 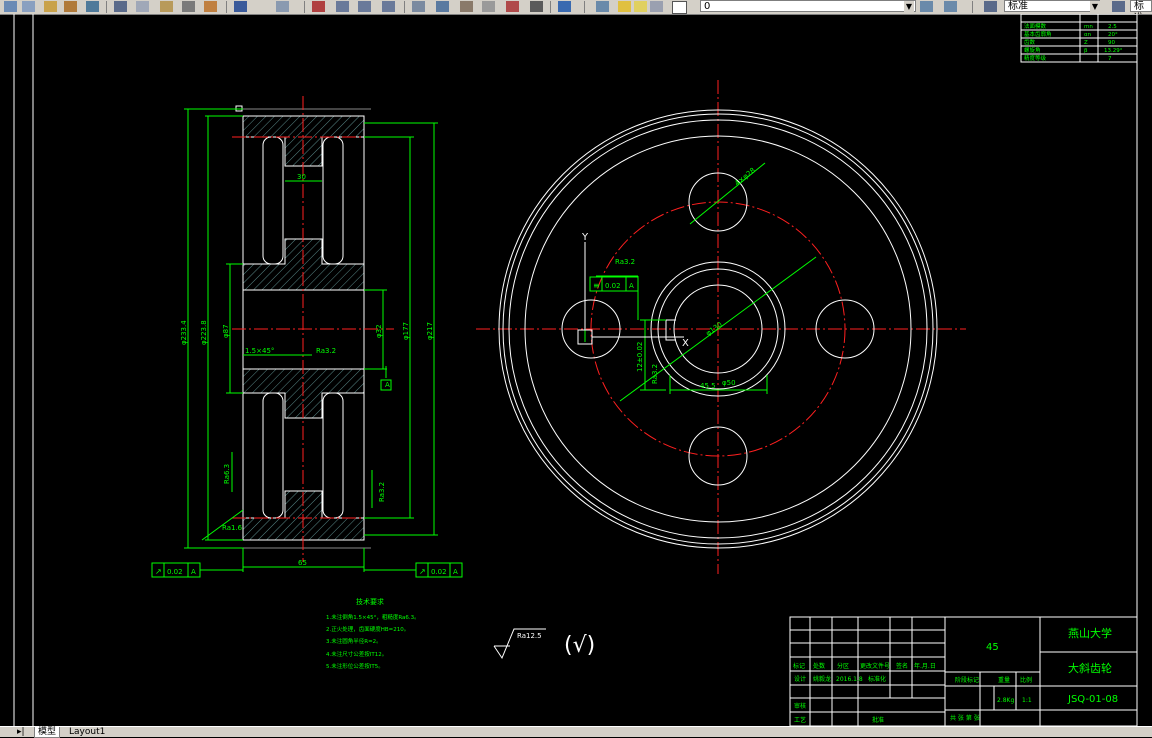 I want to click on symmetry-ref: A, so click(x=631, y=286).